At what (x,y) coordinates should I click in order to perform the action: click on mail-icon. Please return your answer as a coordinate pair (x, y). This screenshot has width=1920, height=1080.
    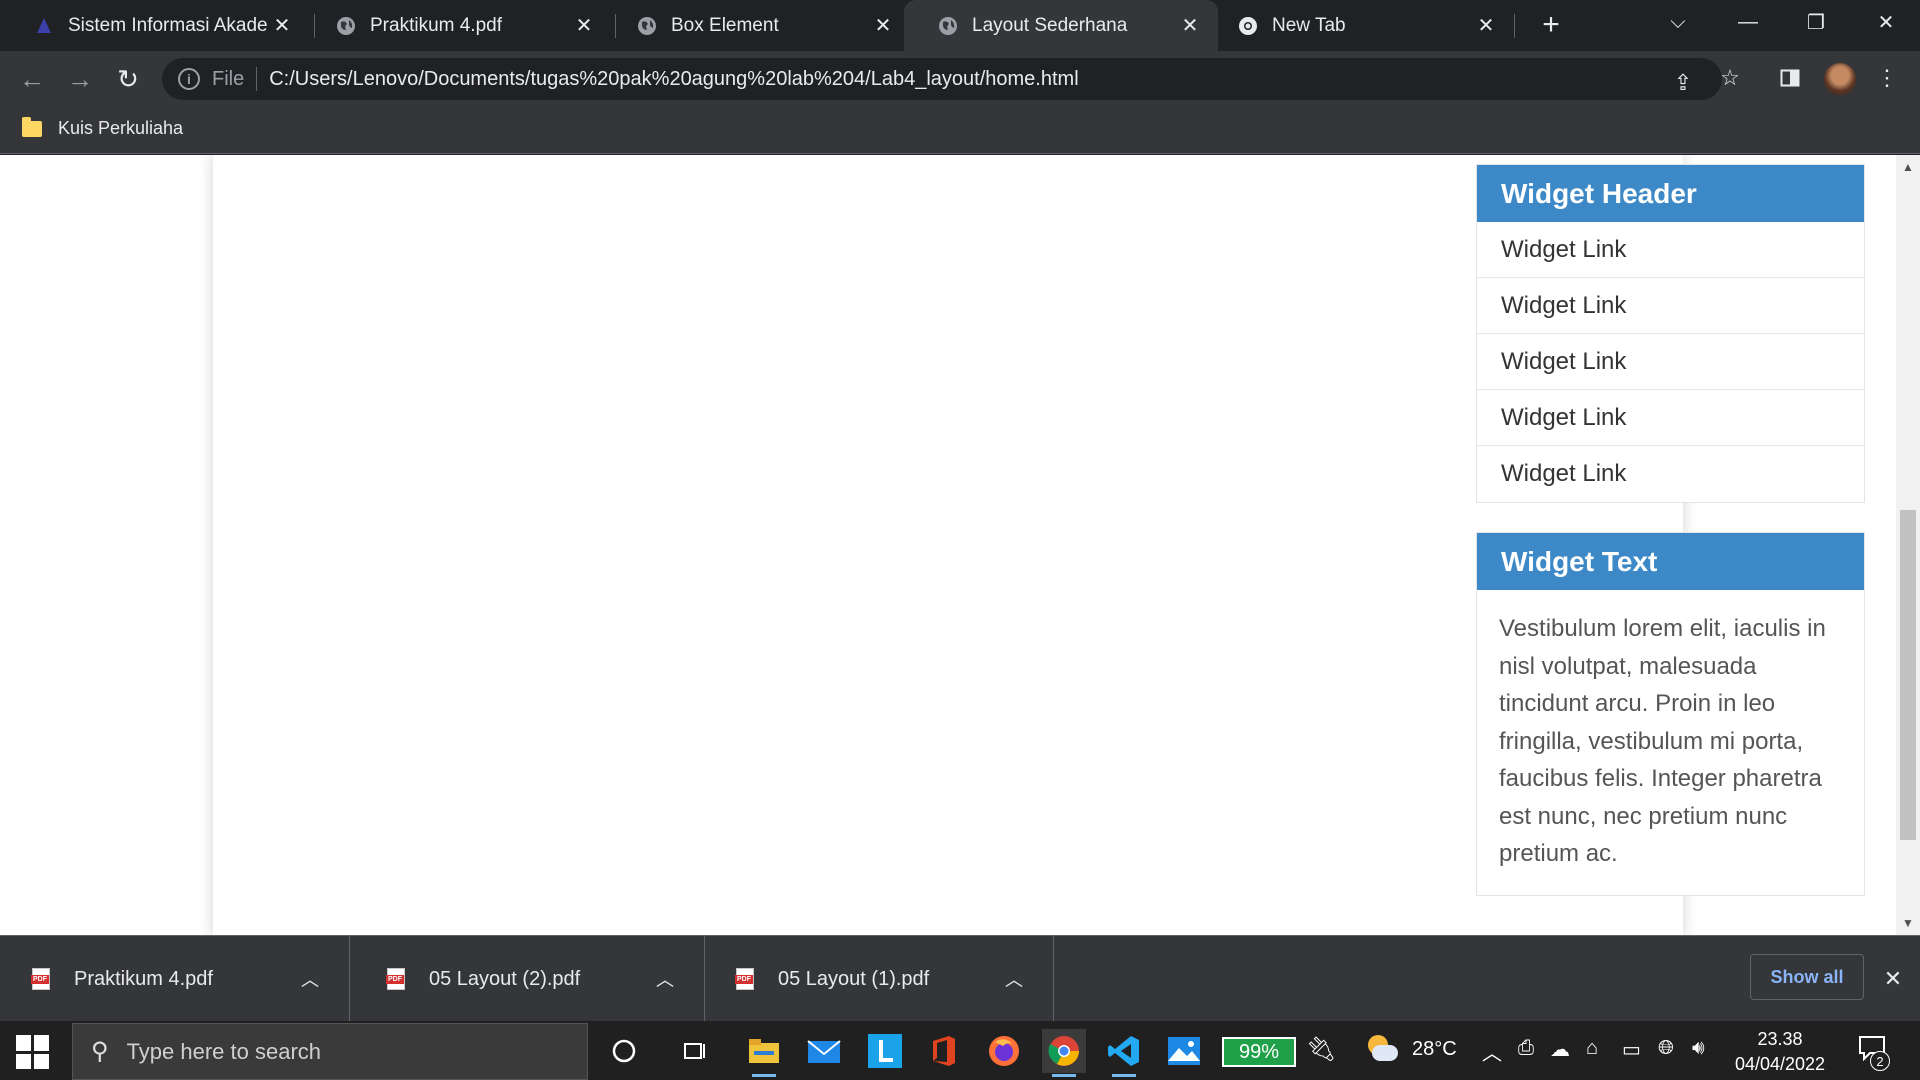
    Looking at the image, I should click on (824, 1051).